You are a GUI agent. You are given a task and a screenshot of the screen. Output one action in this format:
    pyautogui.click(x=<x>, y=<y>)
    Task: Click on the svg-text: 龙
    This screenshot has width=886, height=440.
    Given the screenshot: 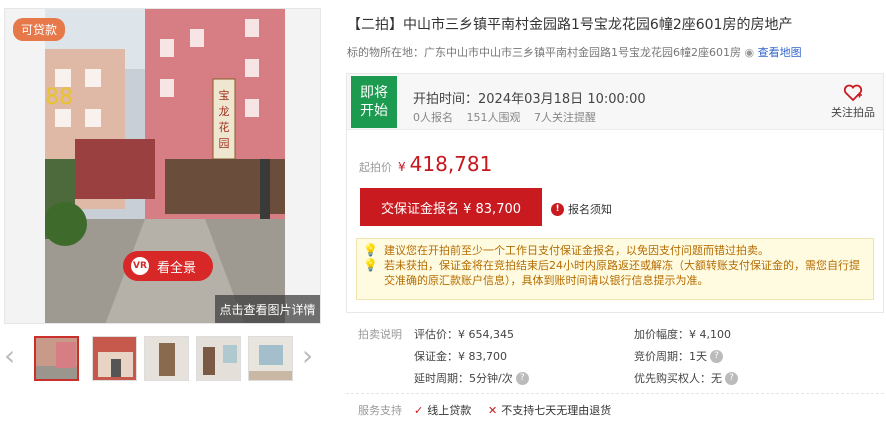 What is the action you would take?
    pyautogui.click(x=224, y=111)
    